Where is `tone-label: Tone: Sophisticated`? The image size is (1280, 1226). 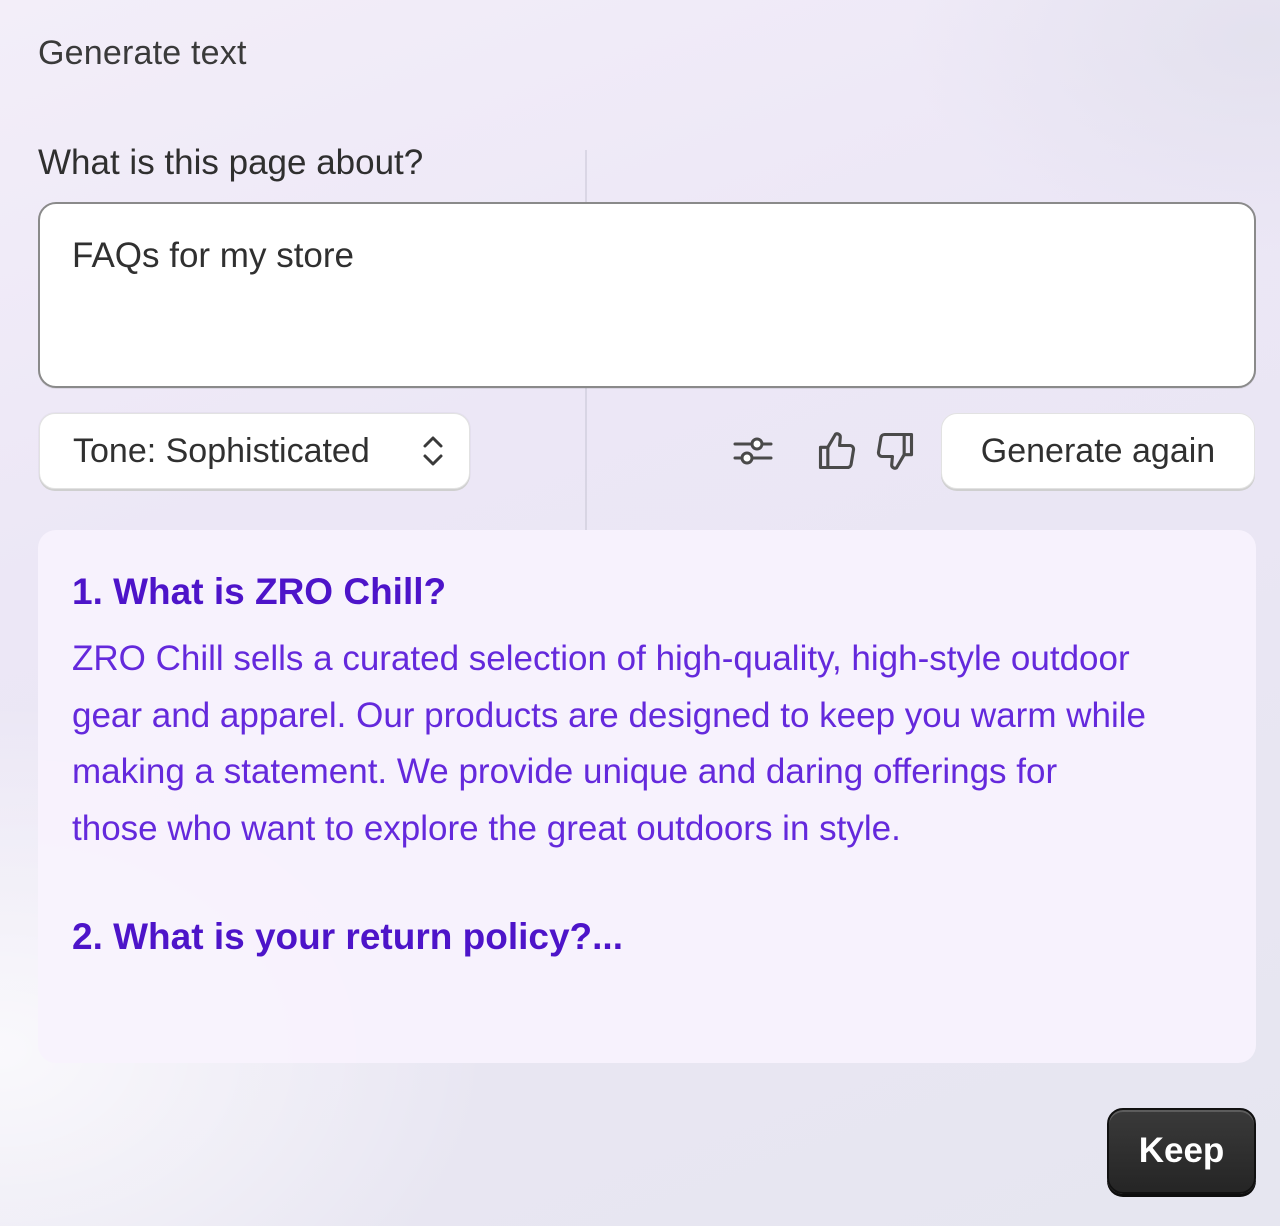 tone-label: Tone: Sophisticated is located at coordinates (221, 450).